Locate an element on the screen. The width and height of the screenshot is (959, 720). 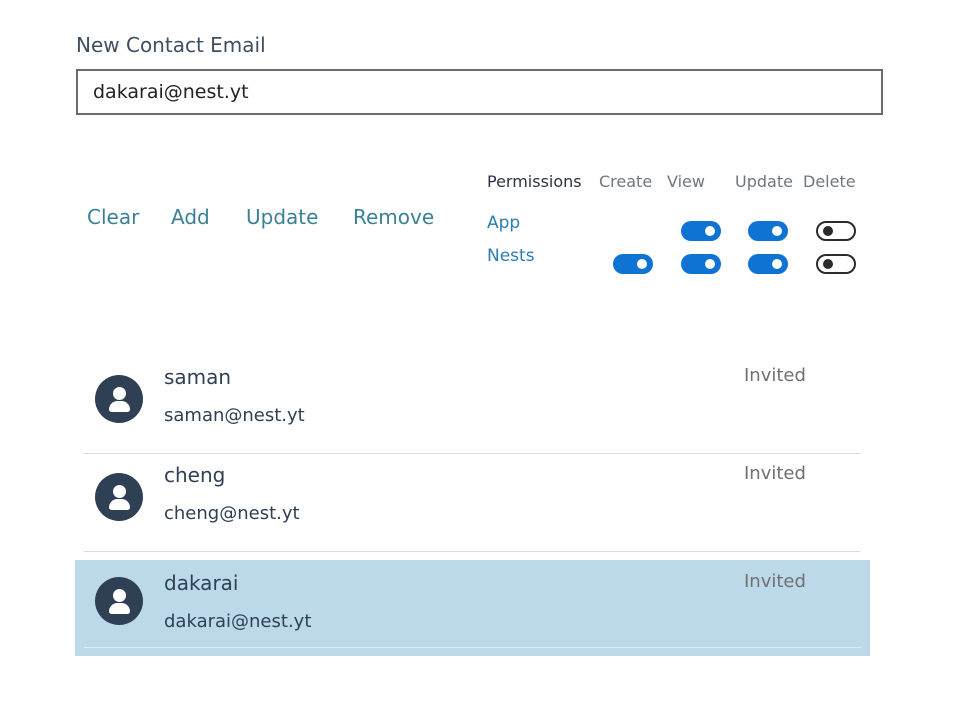
nests-create-toggle is located at coordinates (633, 264).